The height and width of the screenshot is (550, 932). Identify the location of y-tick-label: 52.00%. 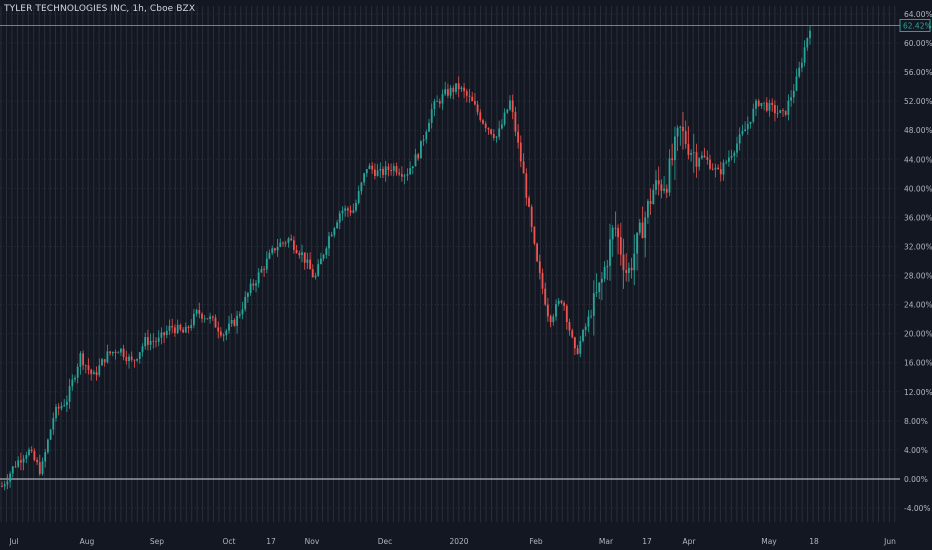
(918, 101).